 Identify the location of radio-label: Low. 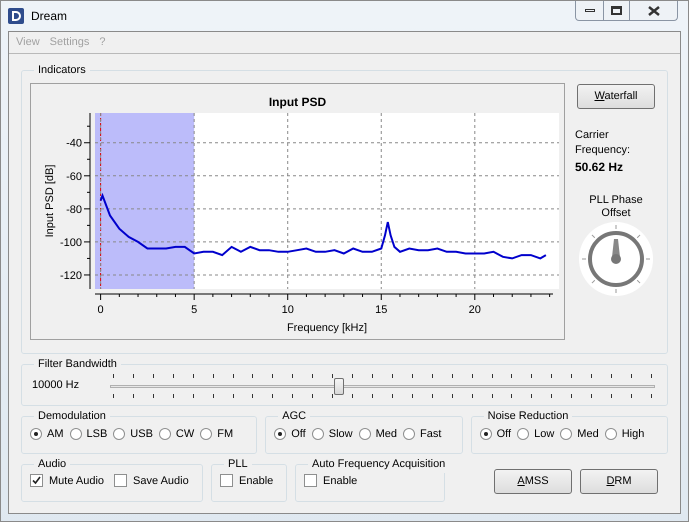
(544, 434).